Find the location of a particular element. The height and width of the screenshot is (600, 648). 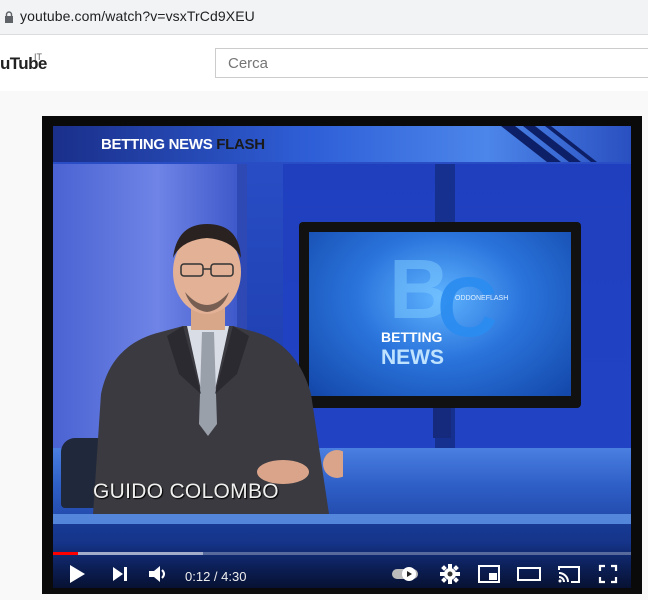

played-bar is located at coordinates (66, 553).